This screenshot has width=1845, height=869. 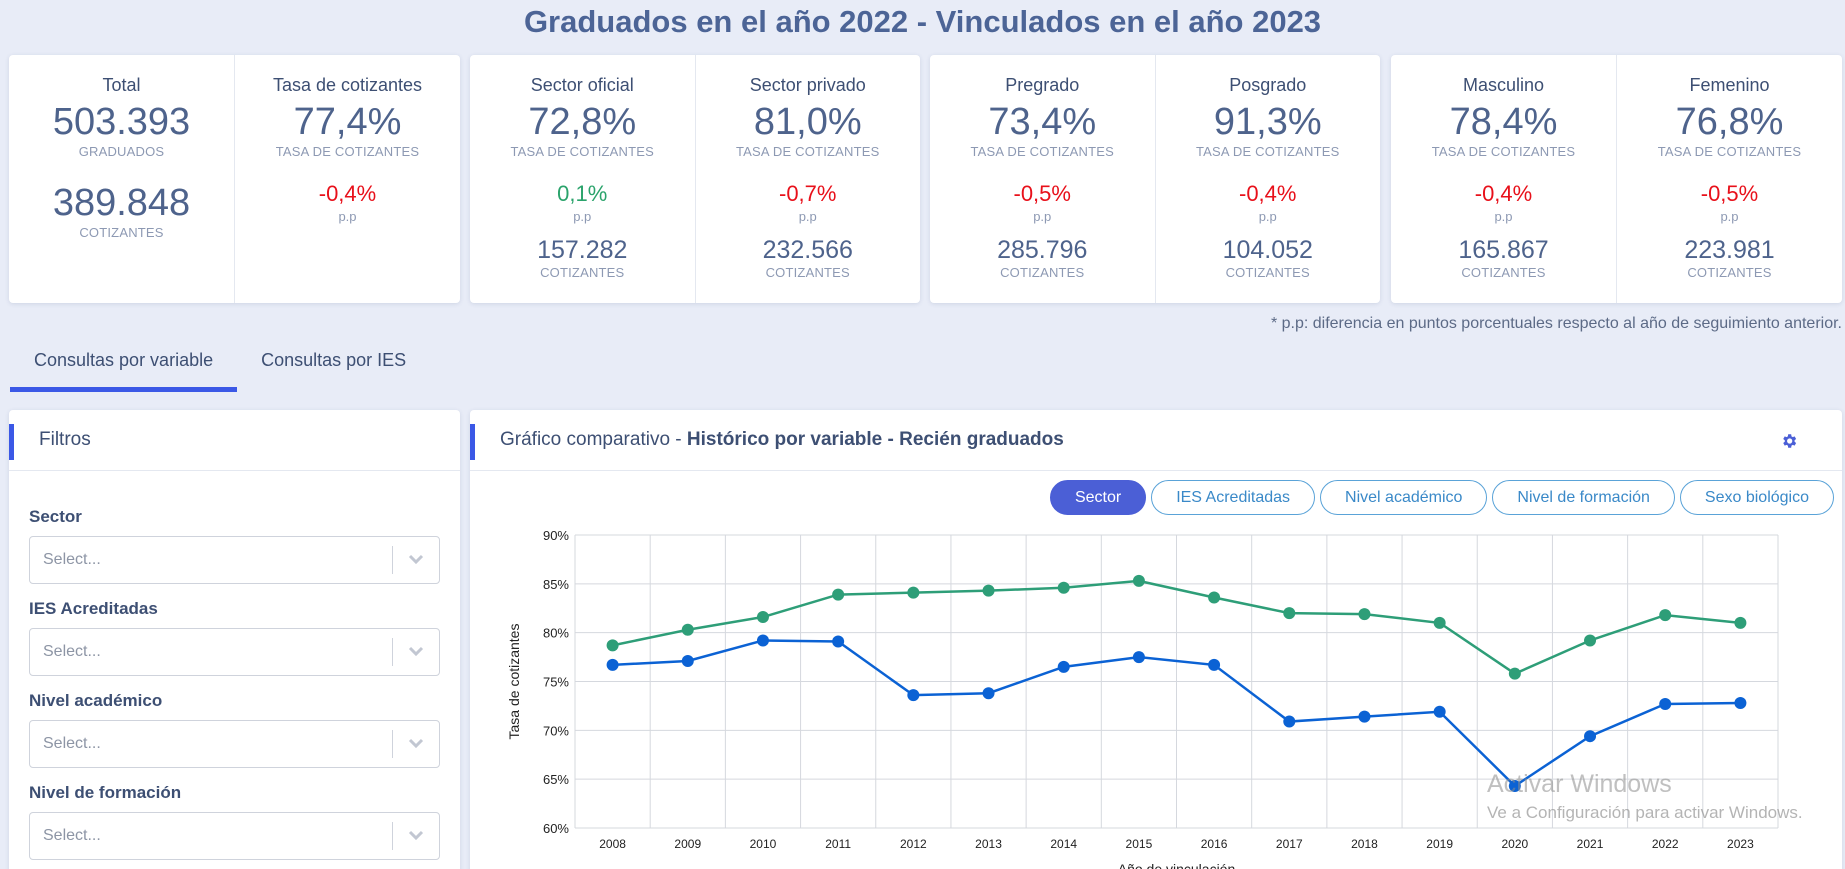 I want to click on sector-oficial-count: 157.282, so click(x=582, y=250).